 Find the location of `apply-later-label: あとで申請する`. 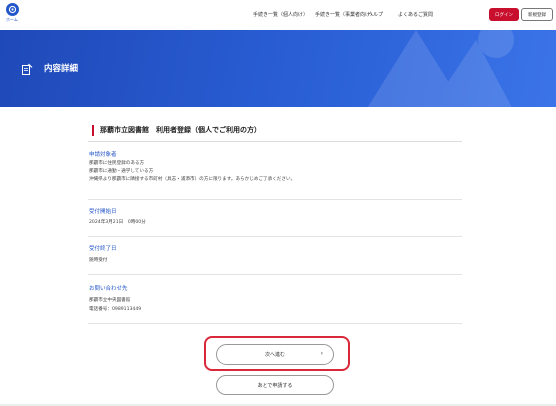

apply-later-label: あとで申請する is located at coordinates (275, 385).